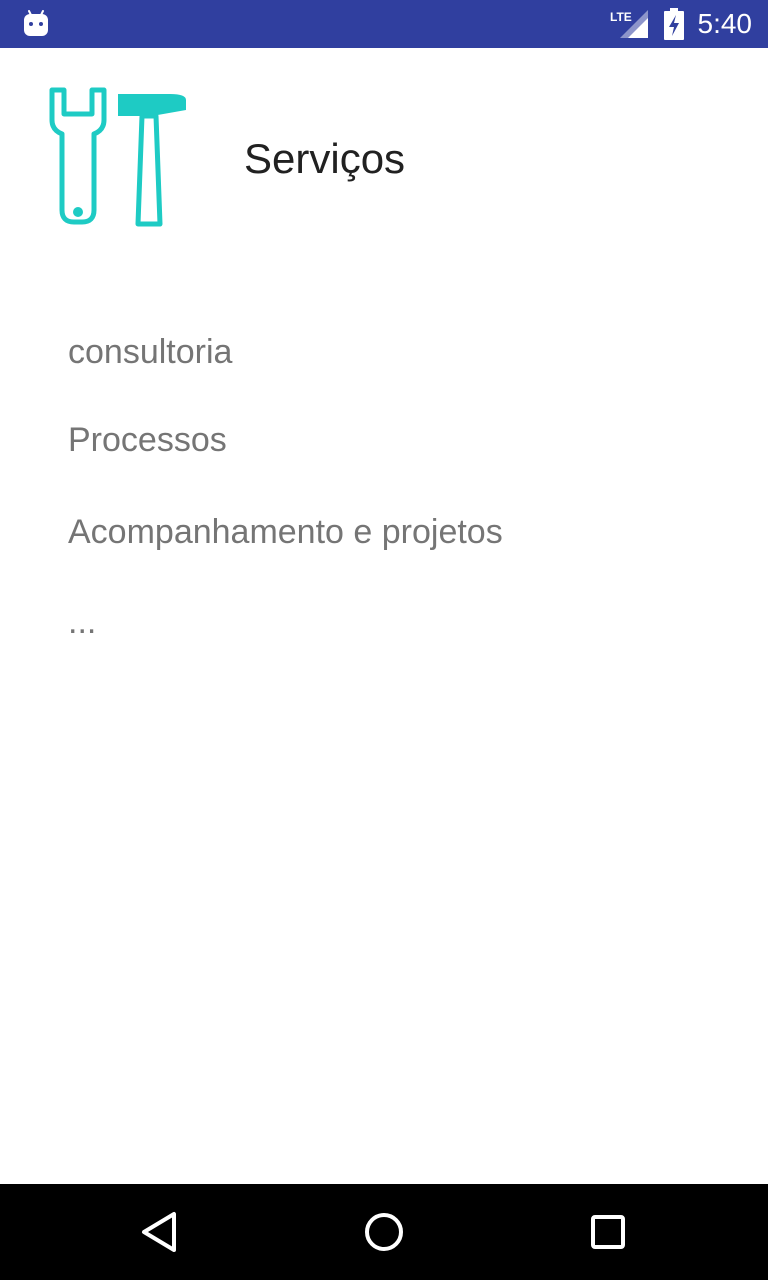 The height and width of the screenshot is (1280, 768). I want to click on recents-icon, so click(608, 1232).